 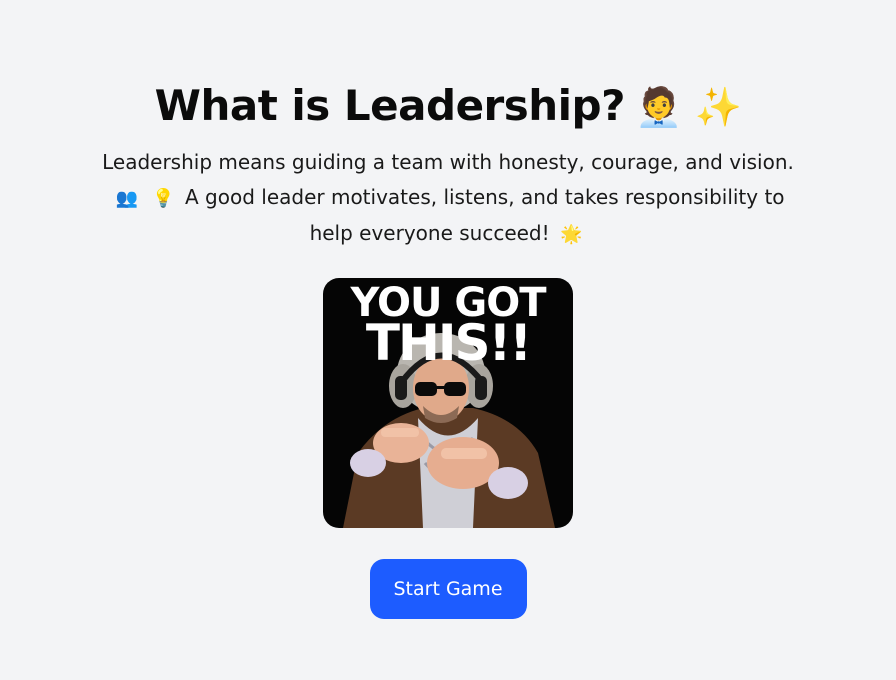 I want to click on gif-caption-line-2: THIS!!, so click(x=448, y=343).